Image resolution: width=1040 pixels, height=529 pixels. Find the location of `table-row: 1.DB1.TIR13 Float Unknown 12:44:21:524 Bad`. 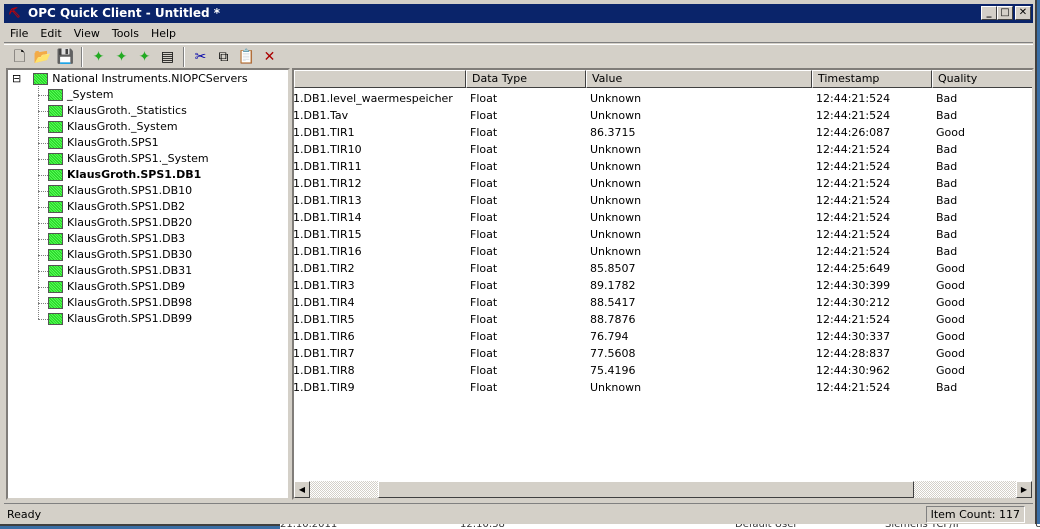

table-row: 1.DB1.TIR13 Float Unknown 12:44:21:524 Bad is located at coordinates (663, 200).